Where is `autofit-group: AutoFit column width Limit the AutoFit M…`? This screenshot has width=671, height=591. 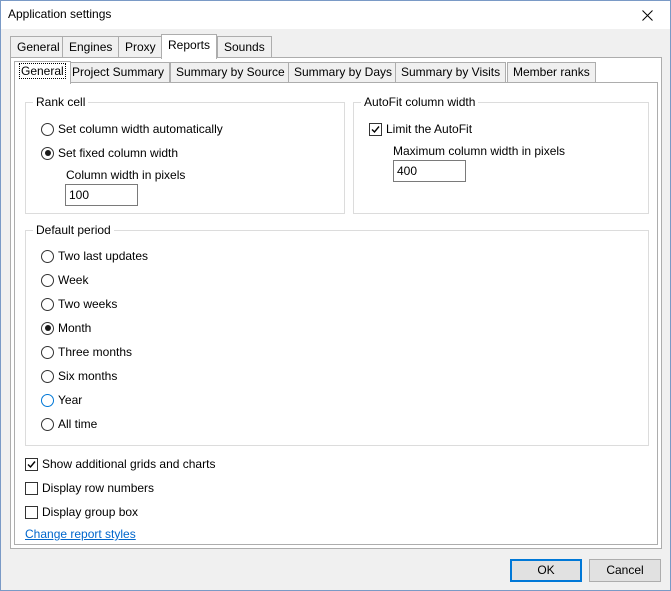 autofit-group: AutoFit column width Limit the AutoFit M… is located at coordinates (501, 154).